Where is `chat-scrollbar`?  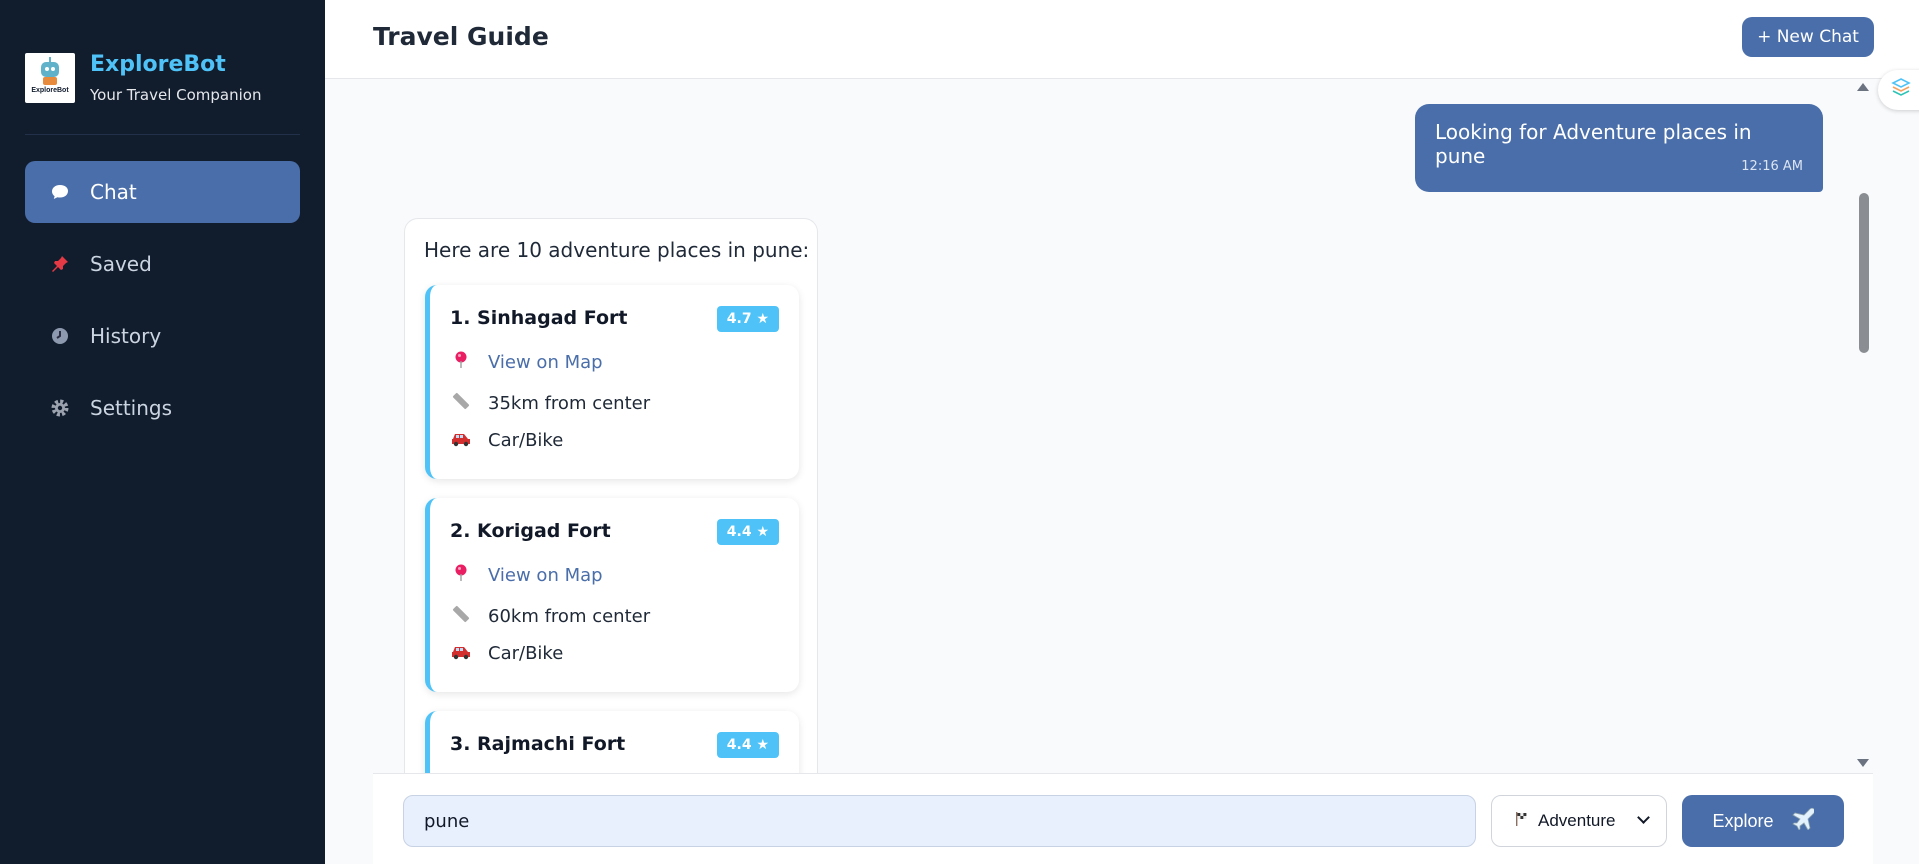
chat-scrollbar is located at coordinates (1864, 426).